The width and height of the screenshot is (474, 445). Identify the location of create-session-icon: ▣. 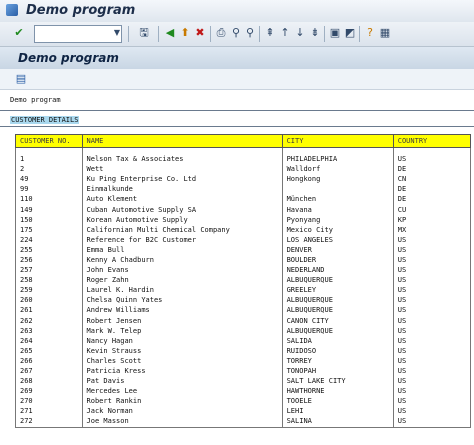
(335, 33).